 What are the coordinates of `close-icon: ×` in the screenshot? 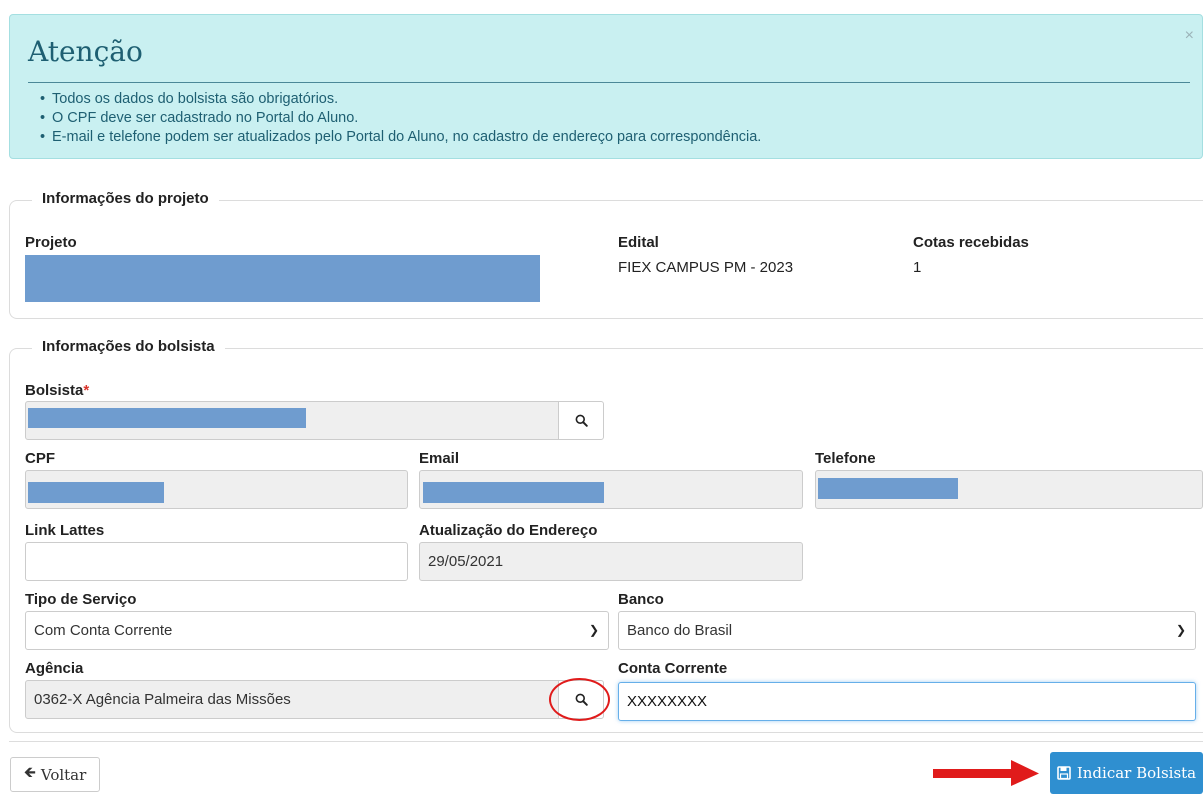 It's located at (1189, 36).